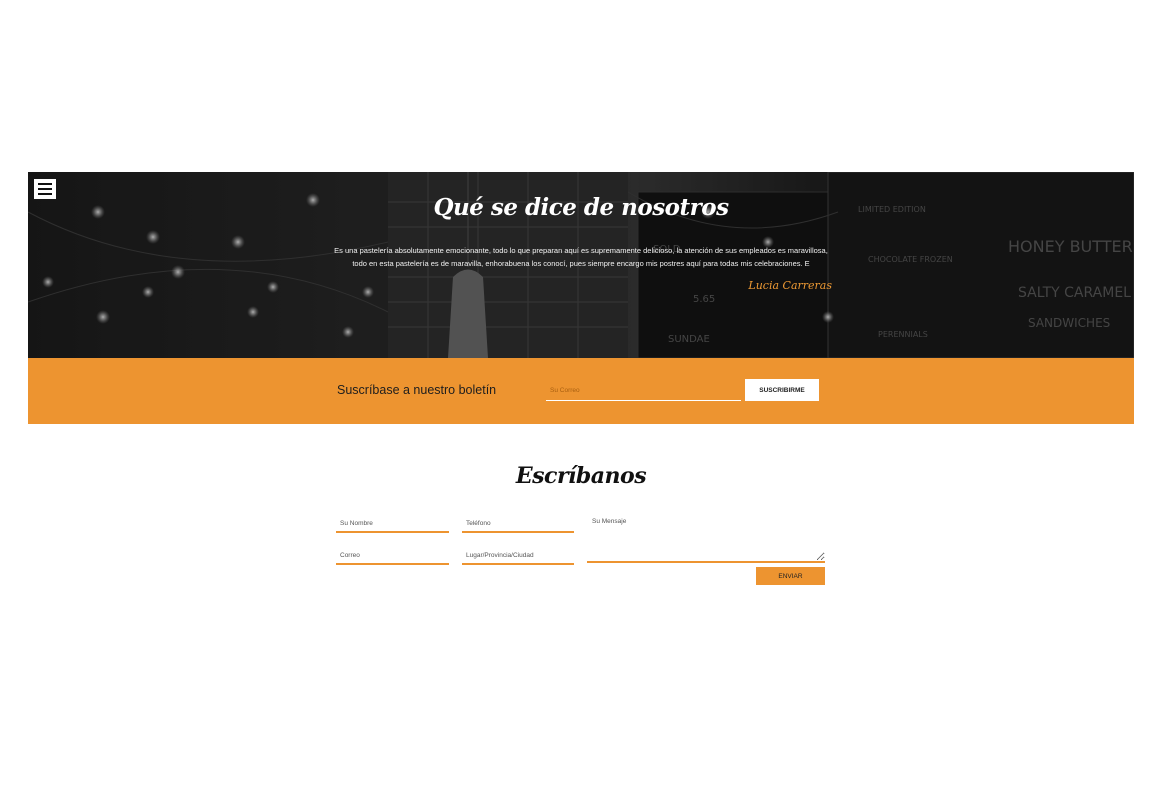 The width and height of the screenshot is (1170, 800). What do you see at coordinates (706, 539) in the screenshot?
I see `message-textarea` at bounding box center [706, 539].